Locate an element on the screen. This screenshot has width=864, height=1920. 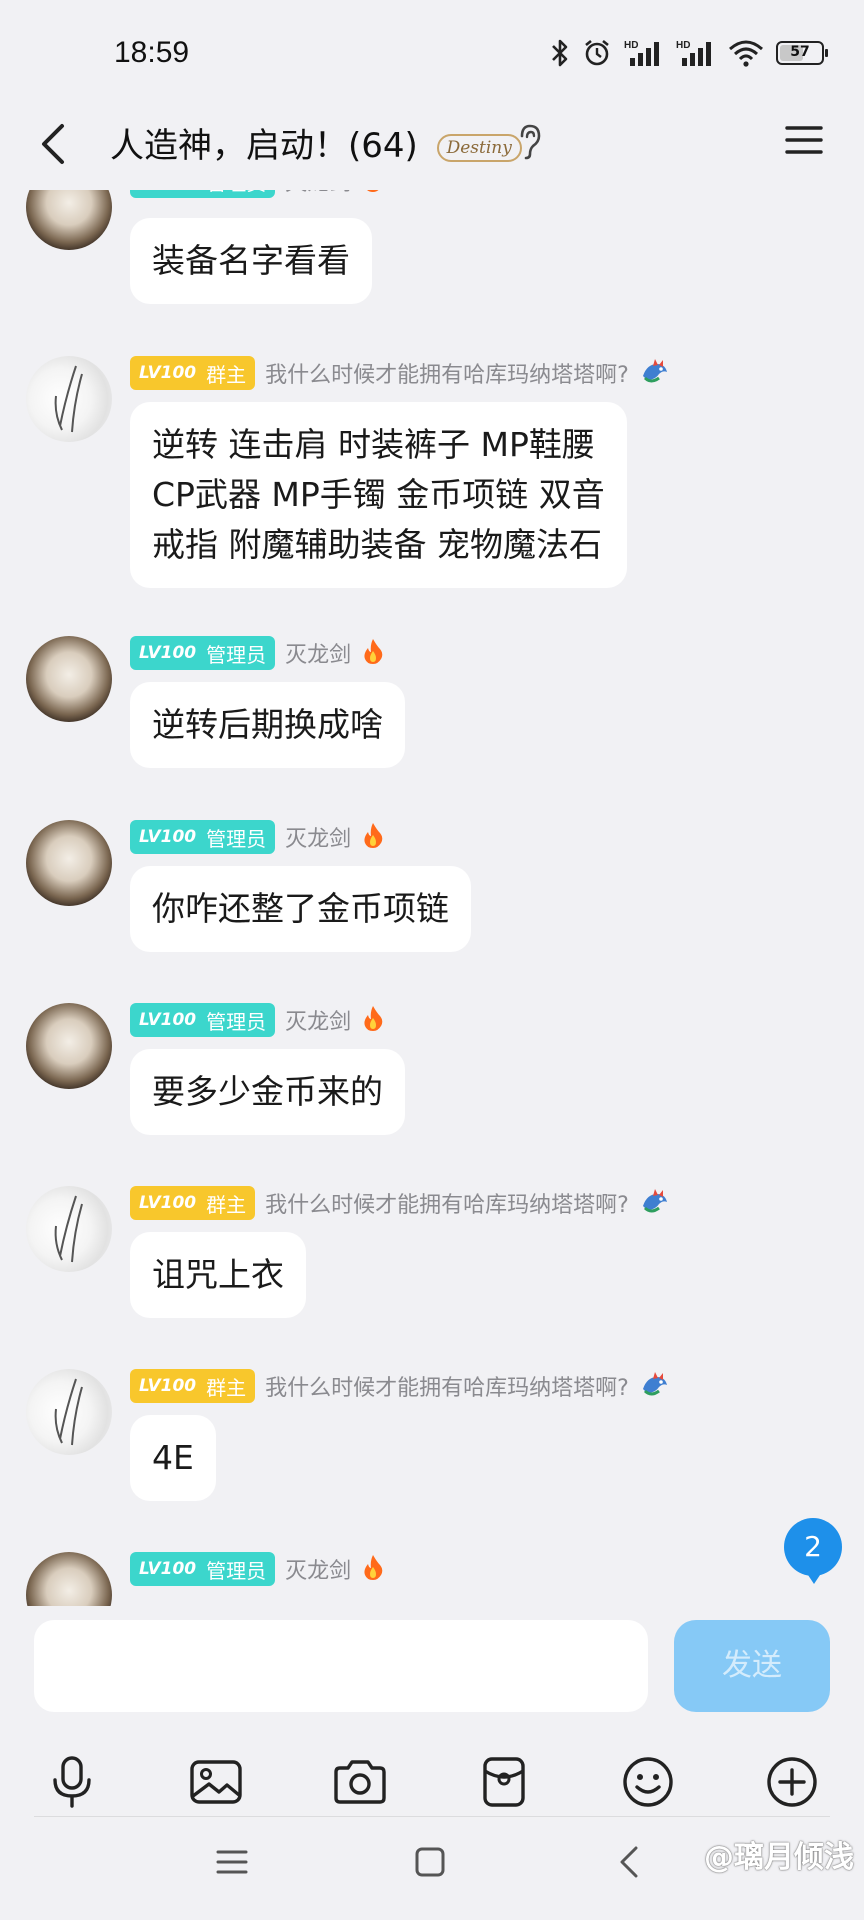
status-bar: 18:59 HD HD 57 is located at coordinates (432, 55).